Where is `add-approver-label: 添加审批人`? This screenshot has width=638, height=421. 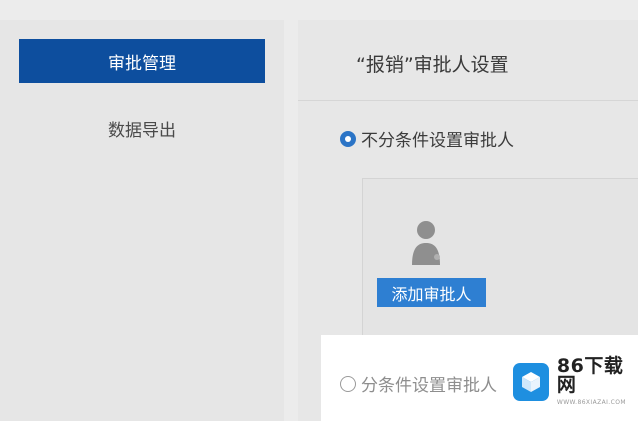
add-approver-label: 添加审批人 is located at coordinates (431, 294).